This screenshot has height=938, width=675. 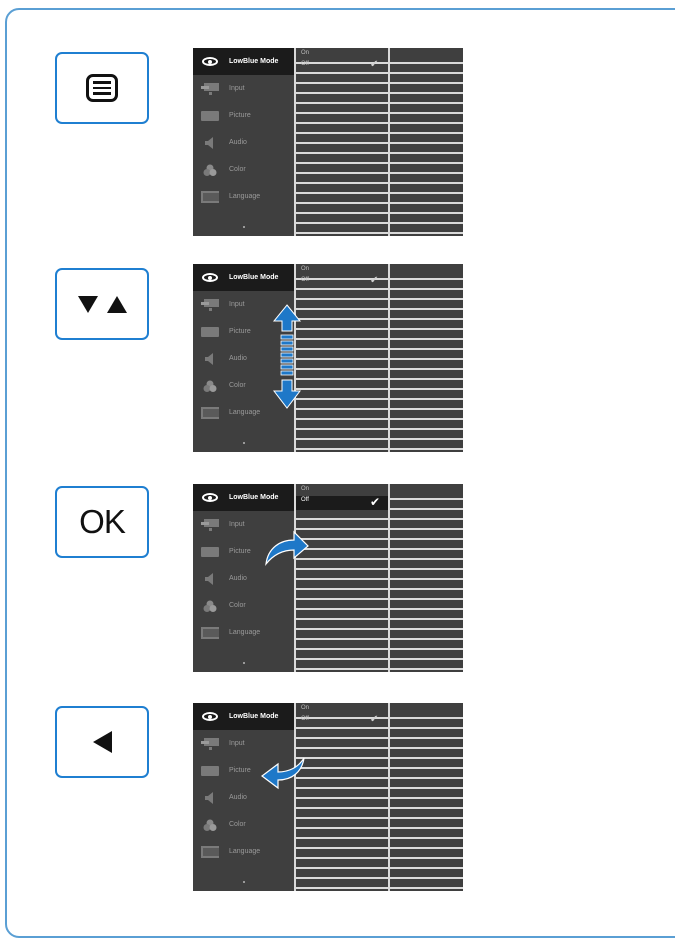 I want to click on osd-menu-item: Picture, so click(x=243, y=115).